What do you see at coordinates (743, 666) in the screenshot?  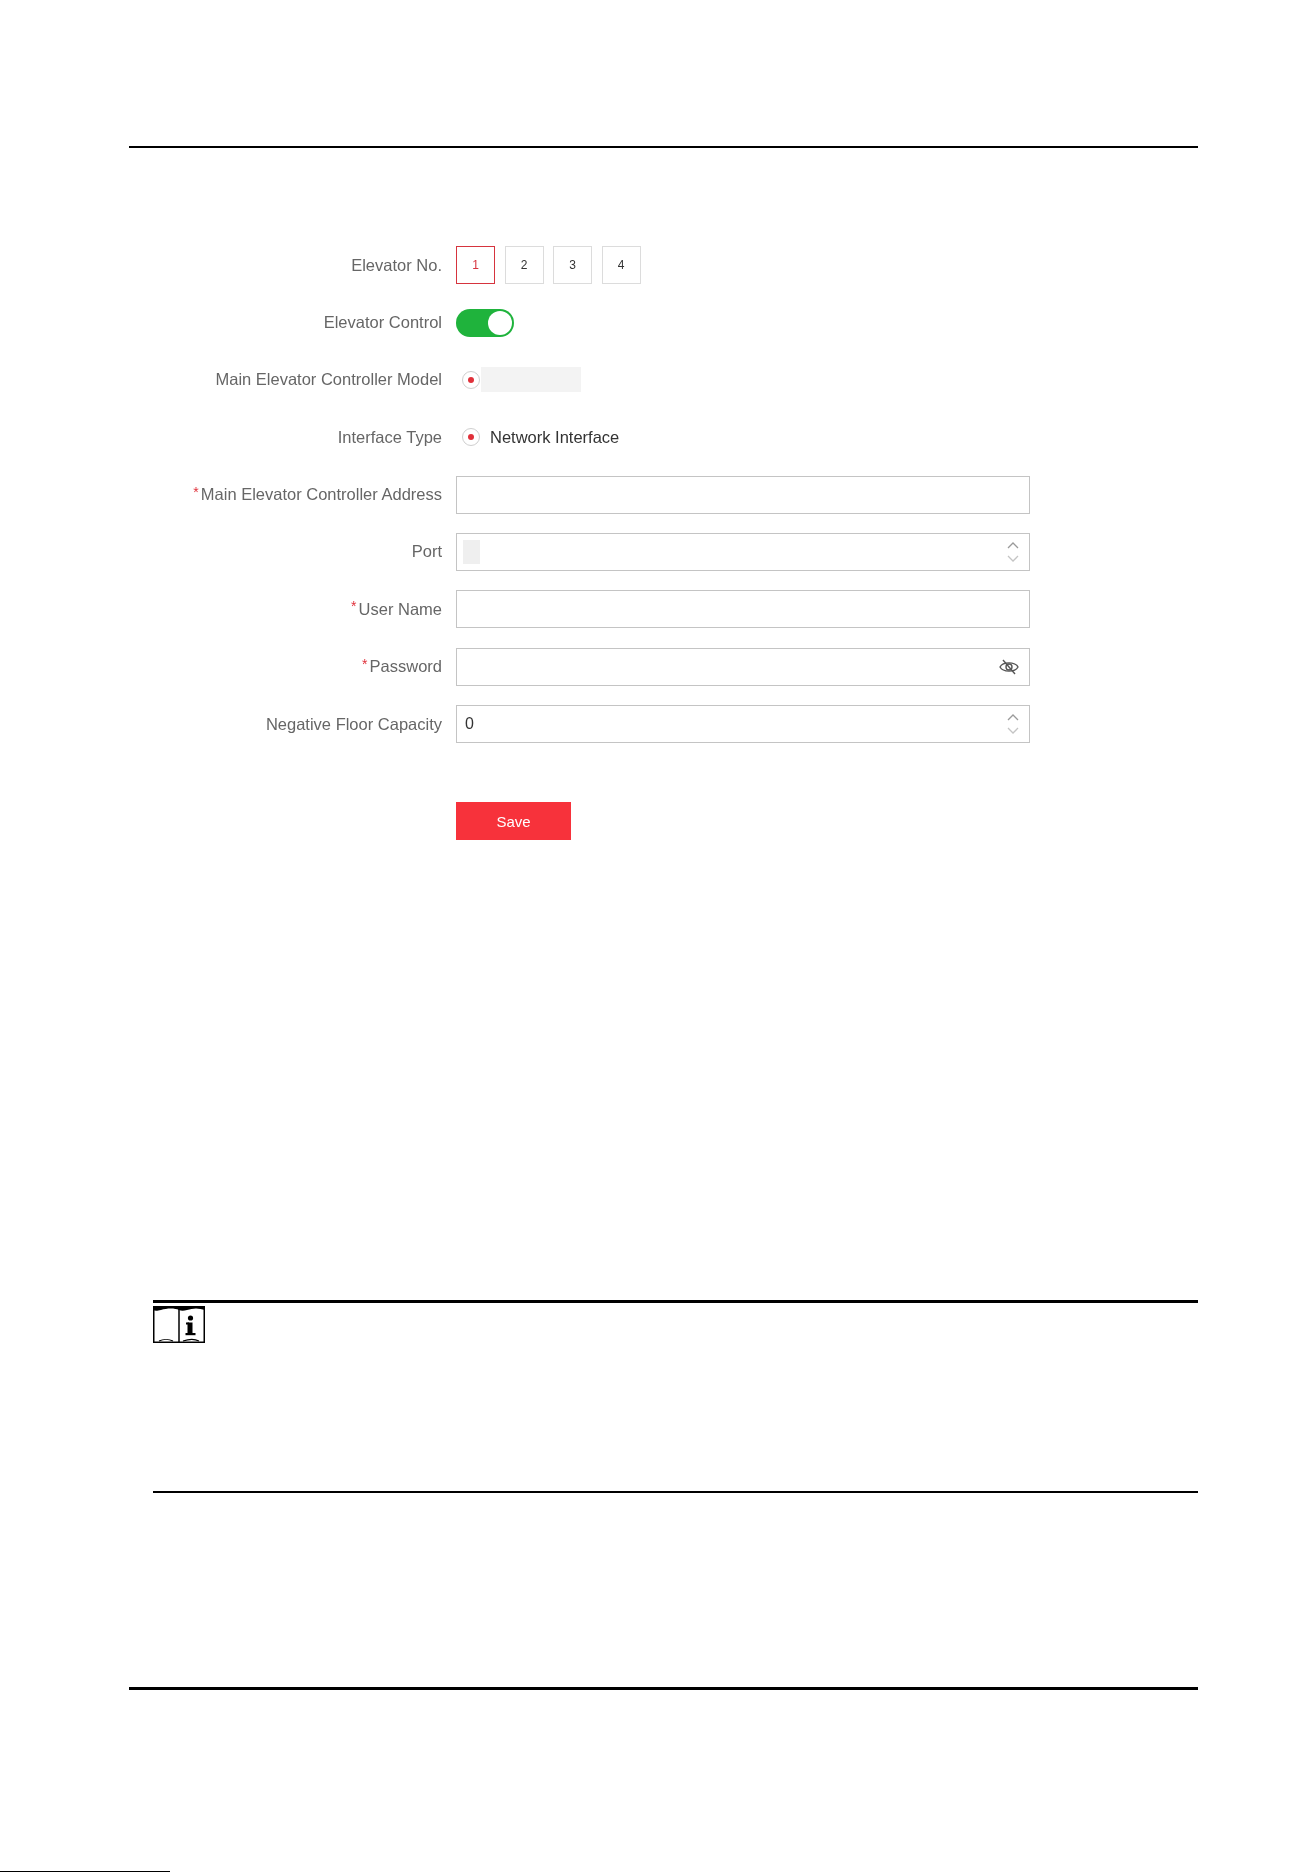 I see `password-field` at bounding box center [743, 666].